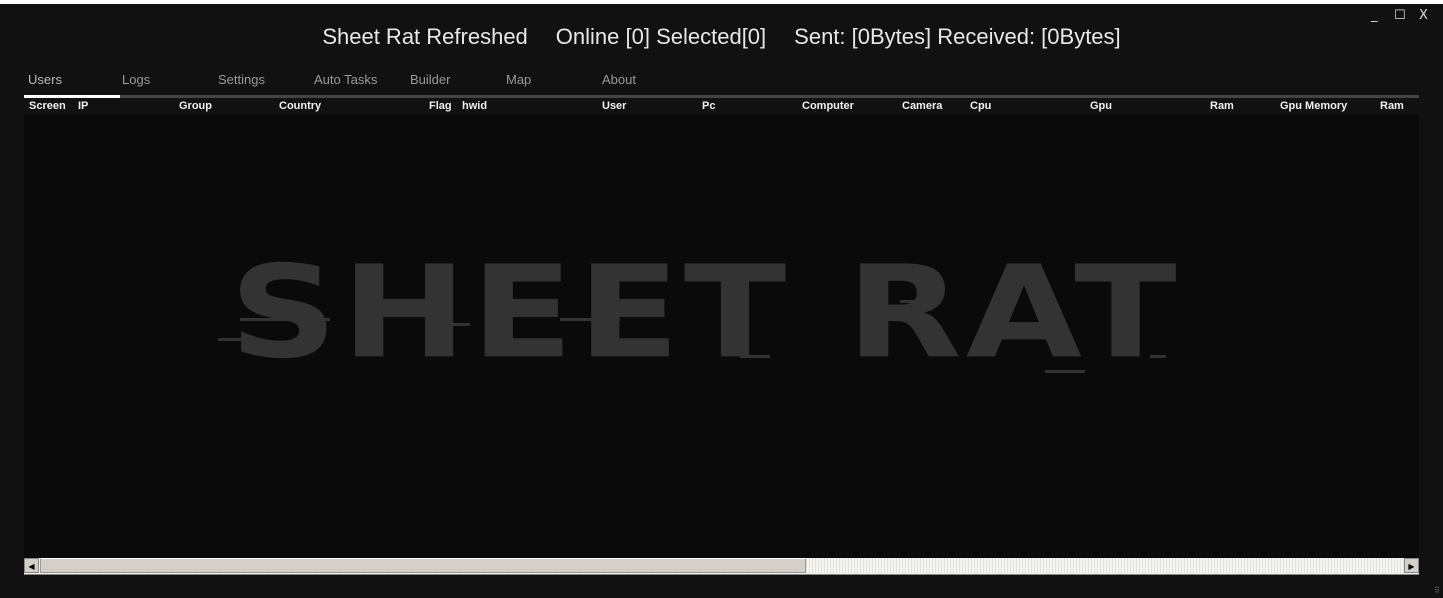 The image size is (1443, 598). I want to click on col-hwid: hwid, so click(474, 106).